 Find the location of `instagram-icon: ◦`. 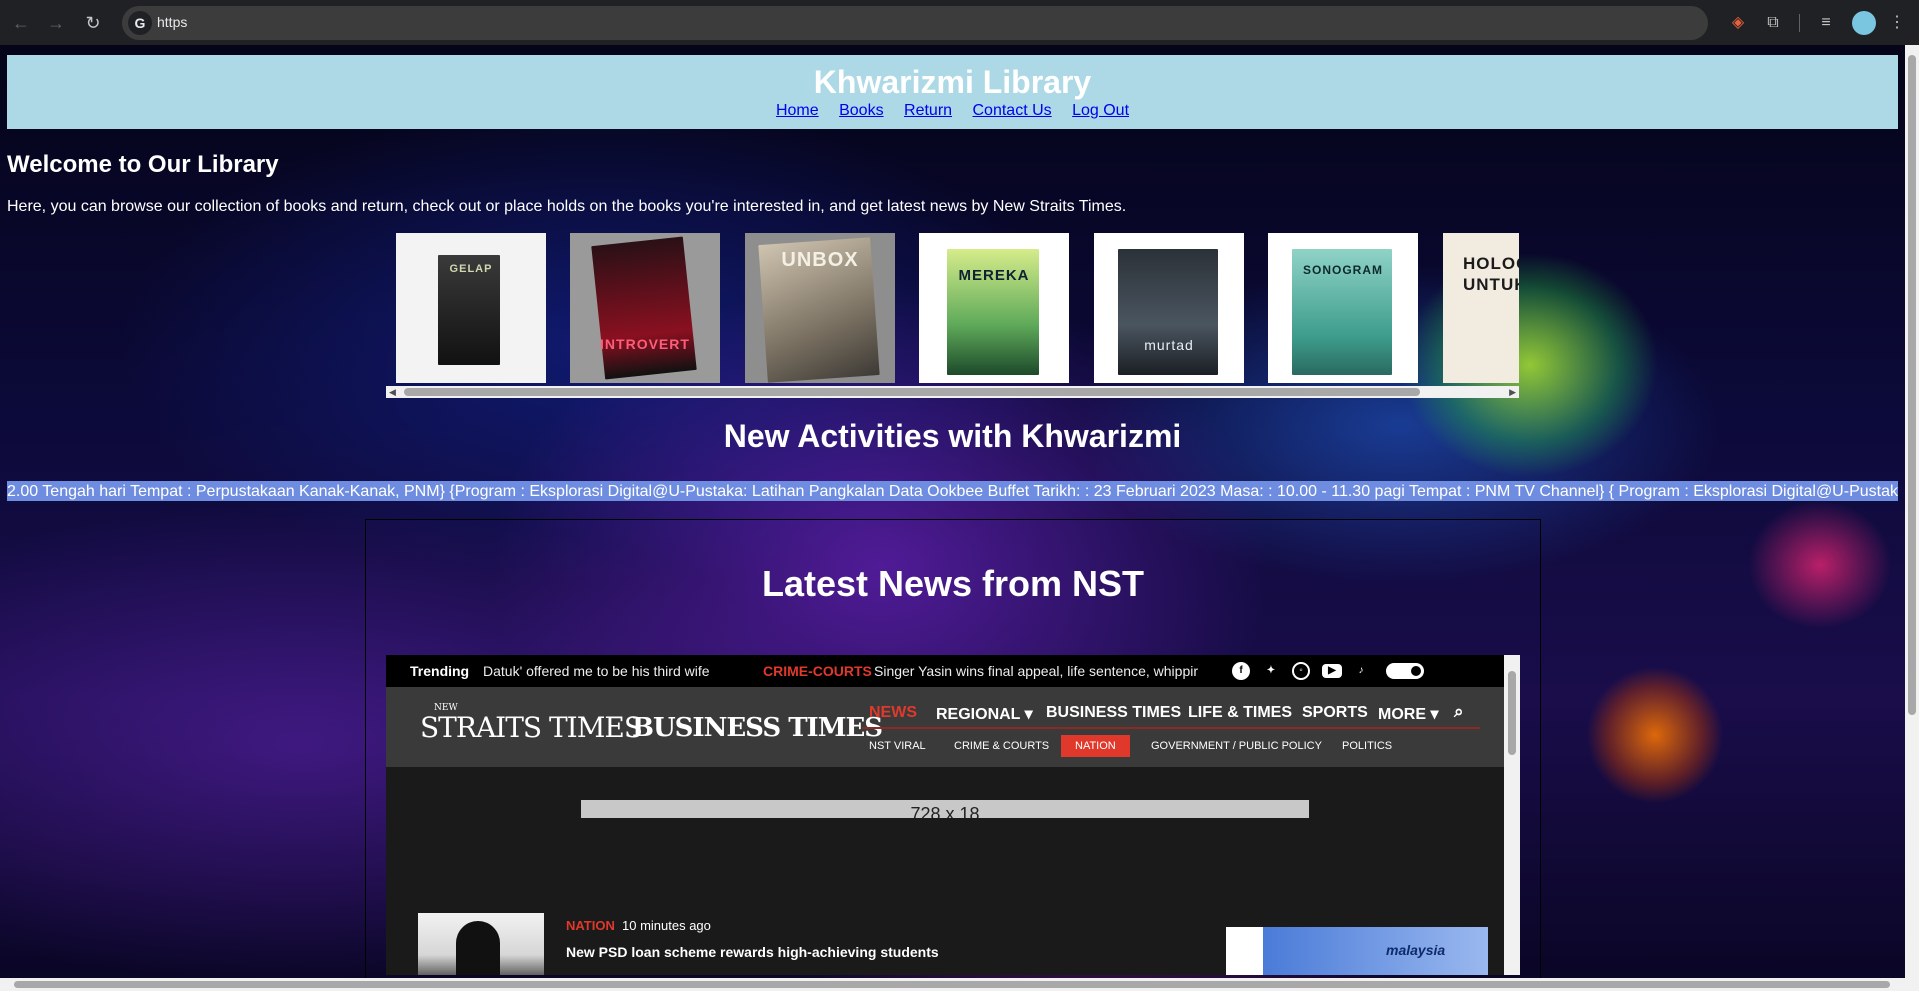

instagram-icon: ◦ is located at coordinates (1301, 671).